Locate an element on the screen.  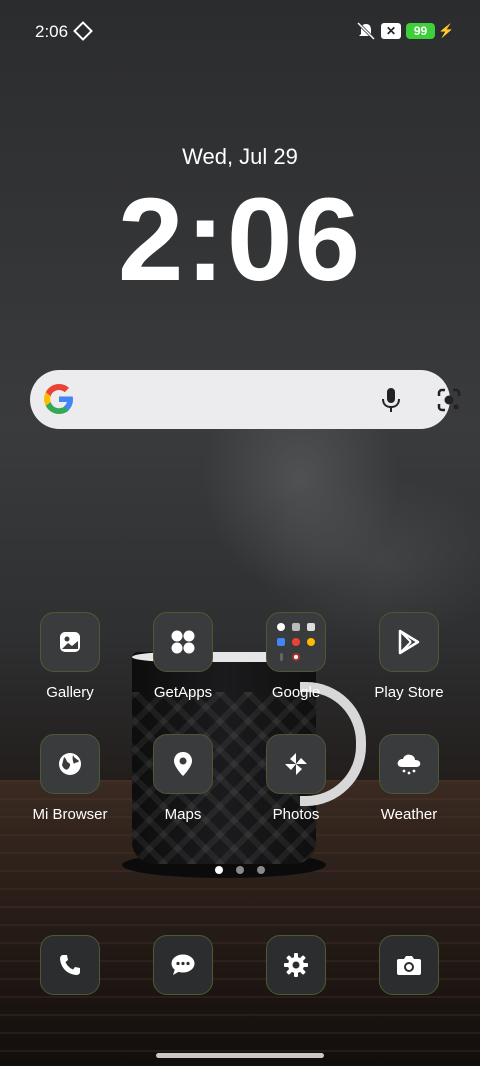
settings-gear-icon is located at coordinates (296, 965).